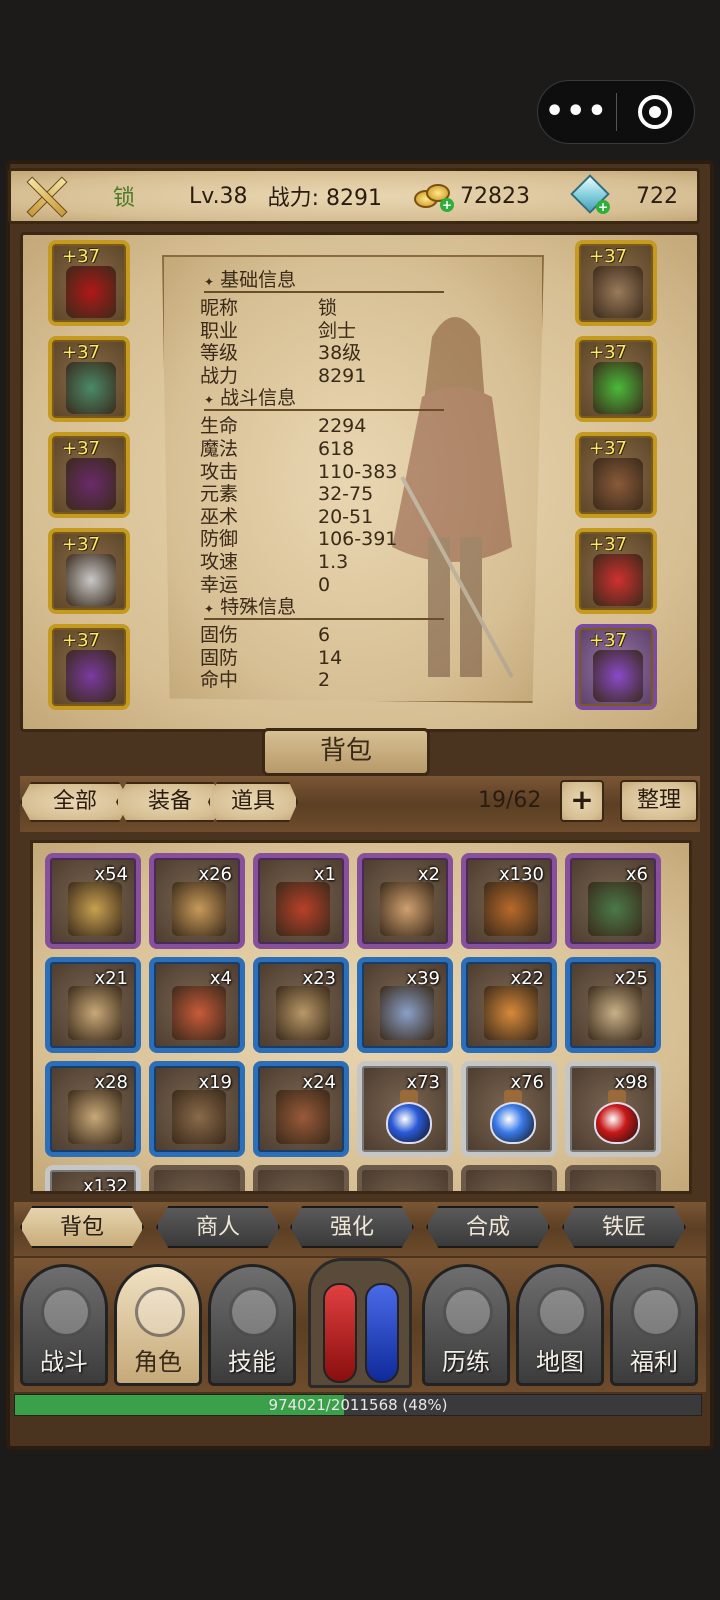 This screenshot has height=1600, width=720. What do you see at coordinates (170, 802) in the screenshot?
I see `filter-equipment: 装备` at bounding box center [170, 802].